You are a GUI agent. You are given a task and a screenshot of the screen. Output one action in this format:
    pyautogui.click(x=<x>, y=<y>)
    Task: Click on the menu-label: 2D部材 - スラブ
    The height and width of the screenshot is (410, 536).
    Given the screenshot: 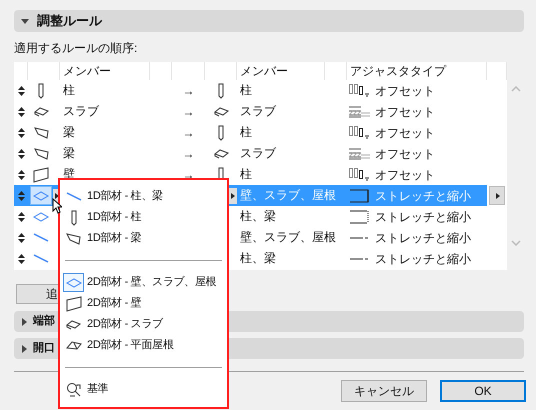 What is the action you would take?
    pyautogui.click(x=125, y=324)
    